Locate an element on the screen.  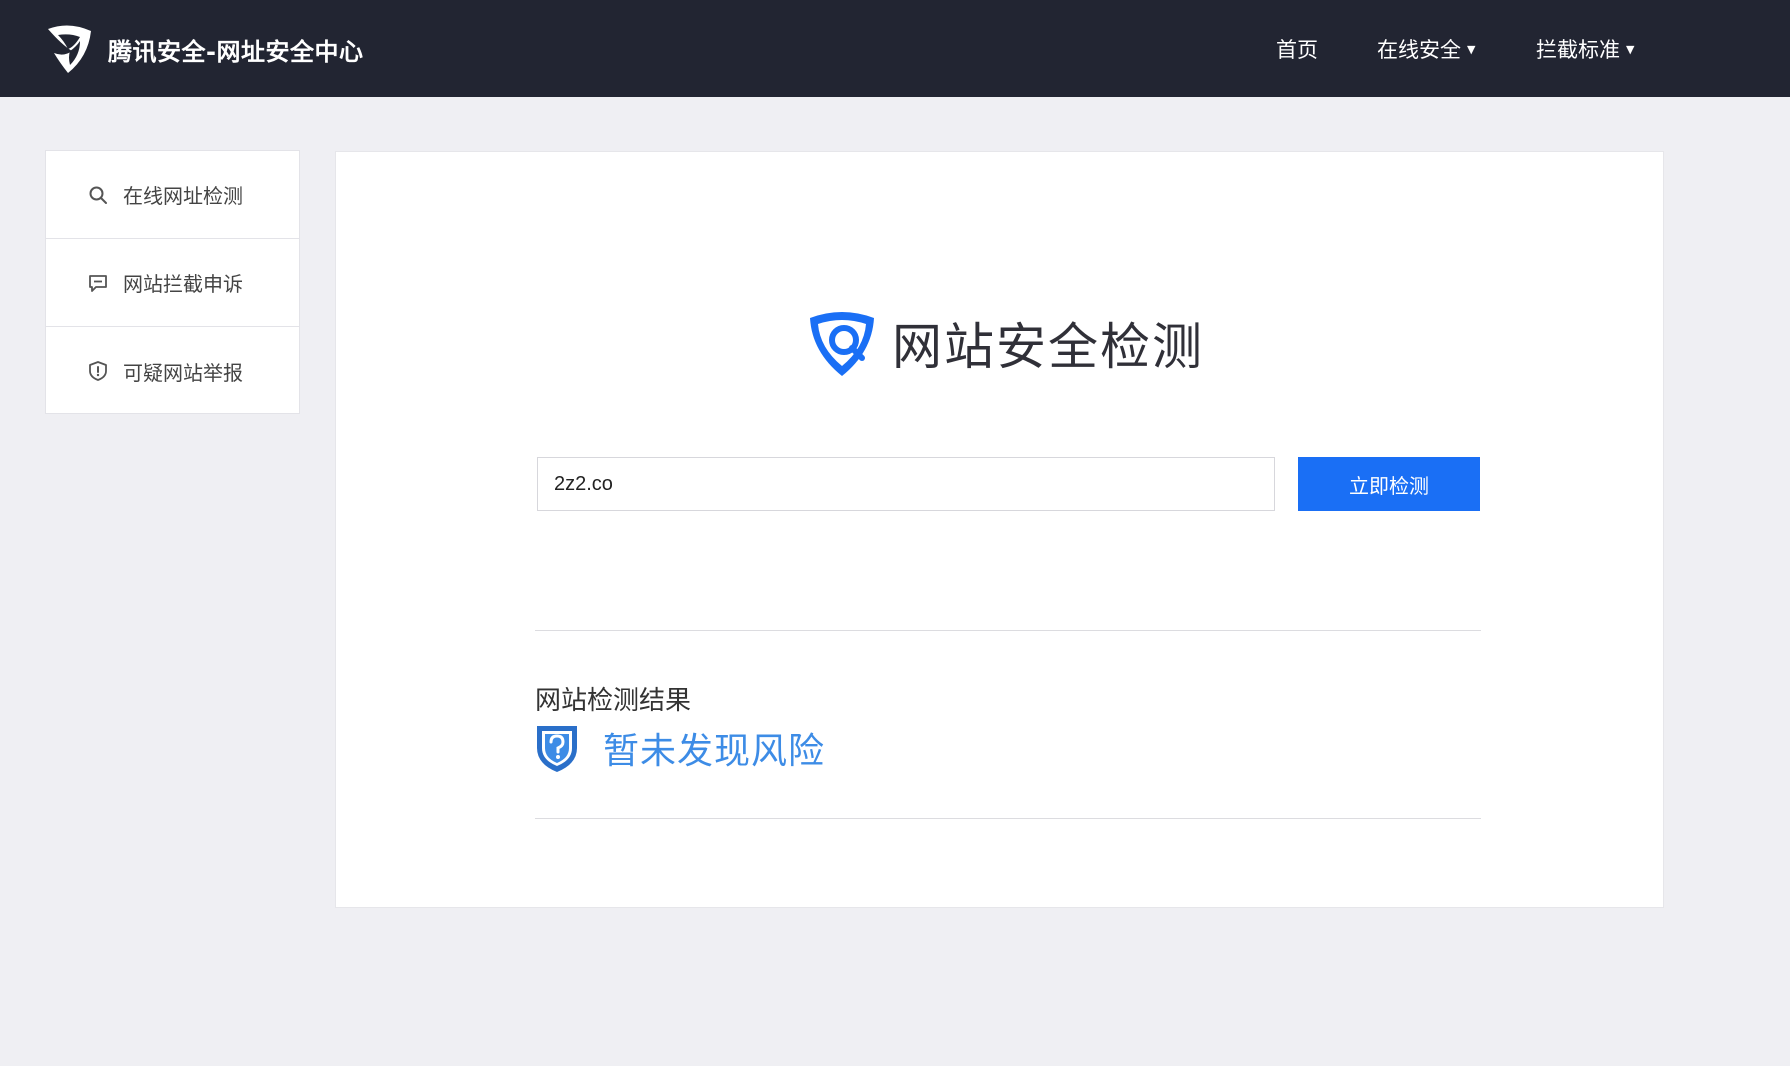
result-heading: 网站检测结果 is located at coordinates (613, 701).